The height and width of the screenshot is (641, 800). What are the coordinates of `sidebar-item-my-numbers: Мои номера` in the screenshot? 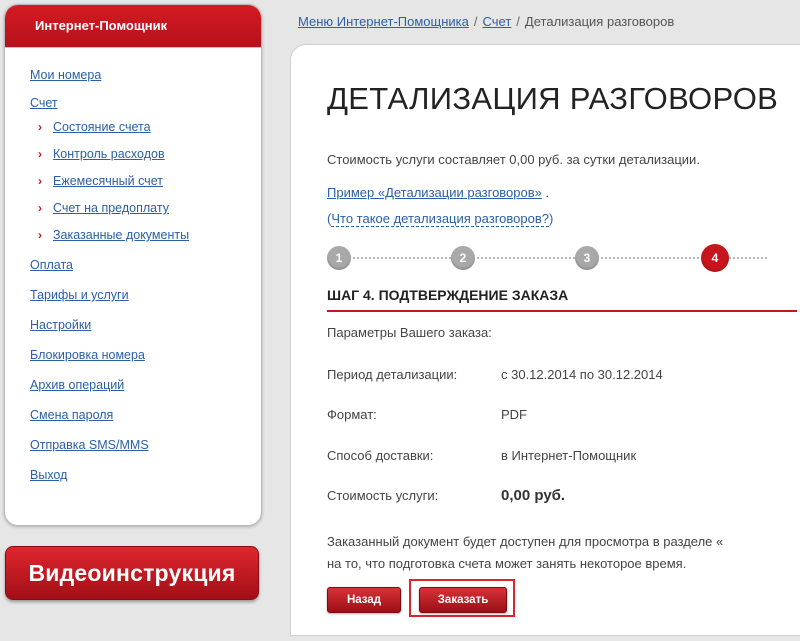 It's located at (145, 75).